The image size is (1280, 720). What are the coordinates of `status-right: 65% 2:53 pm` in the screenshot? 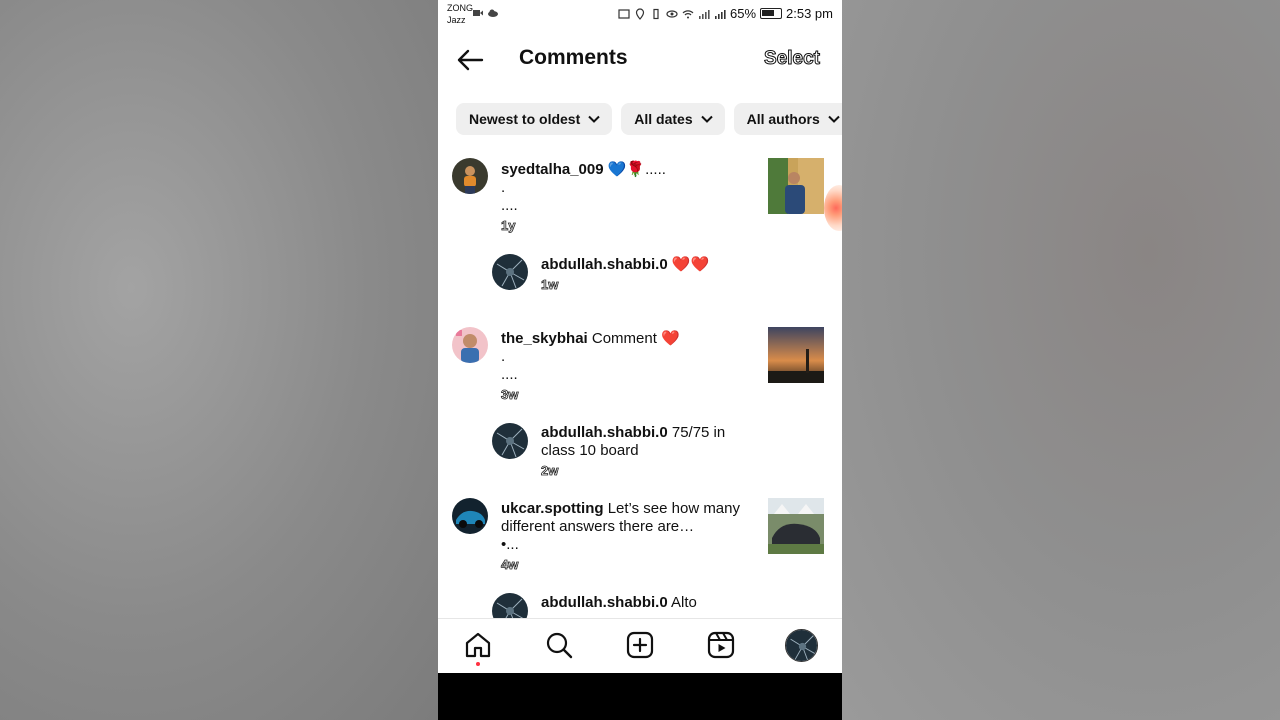 It's located at (725, 13).